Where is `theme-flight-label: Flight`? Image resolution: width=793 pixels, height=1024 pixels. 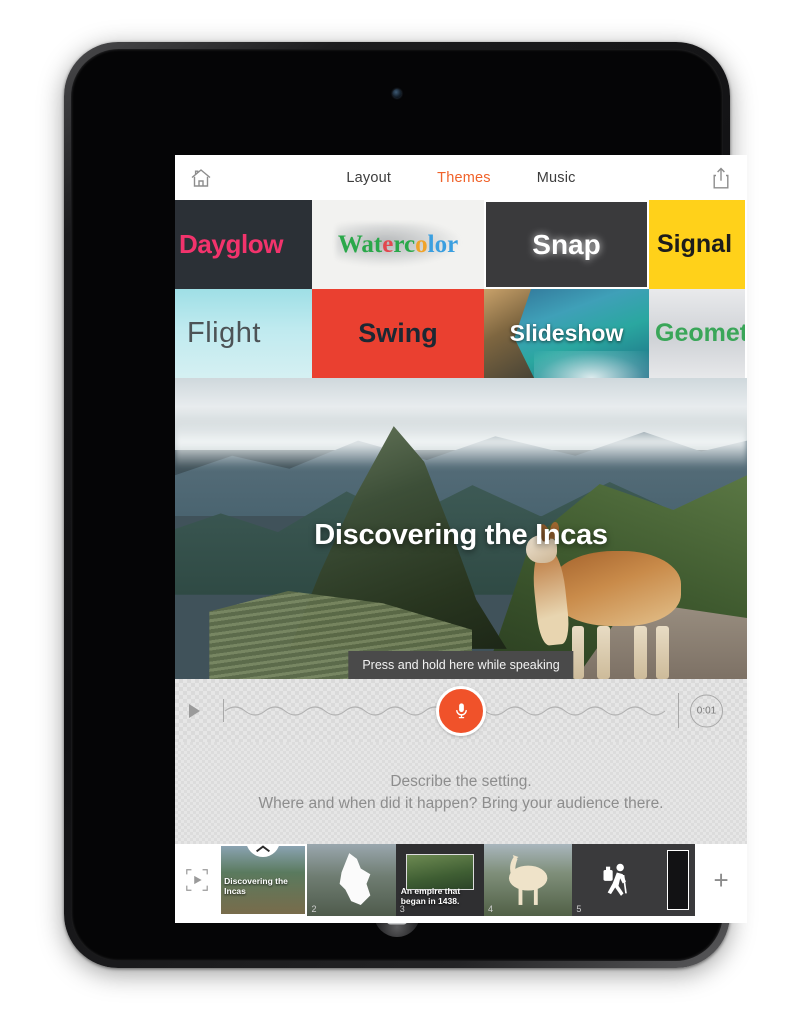 theme-flight-label: Flight is located at coordinates (224, 333).